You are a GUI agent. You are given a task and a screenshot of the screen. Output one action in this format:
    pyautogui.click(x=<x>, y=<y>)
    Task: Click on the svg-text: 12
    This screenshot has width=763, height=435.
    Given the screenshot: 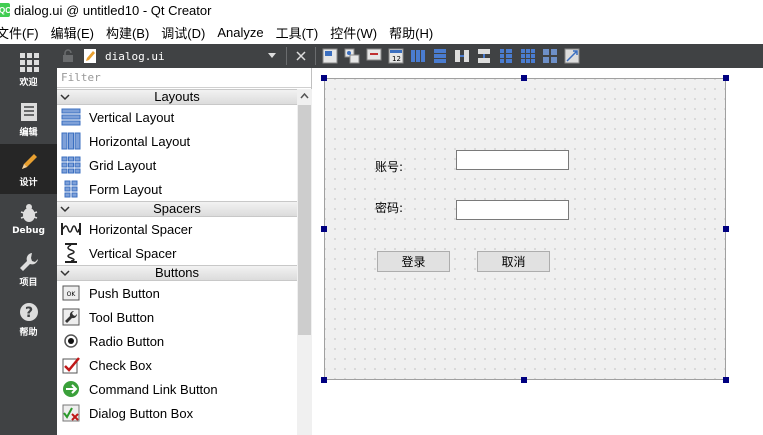 What is the action you would take?
    pyautogui.click(x=396, y=59)
    